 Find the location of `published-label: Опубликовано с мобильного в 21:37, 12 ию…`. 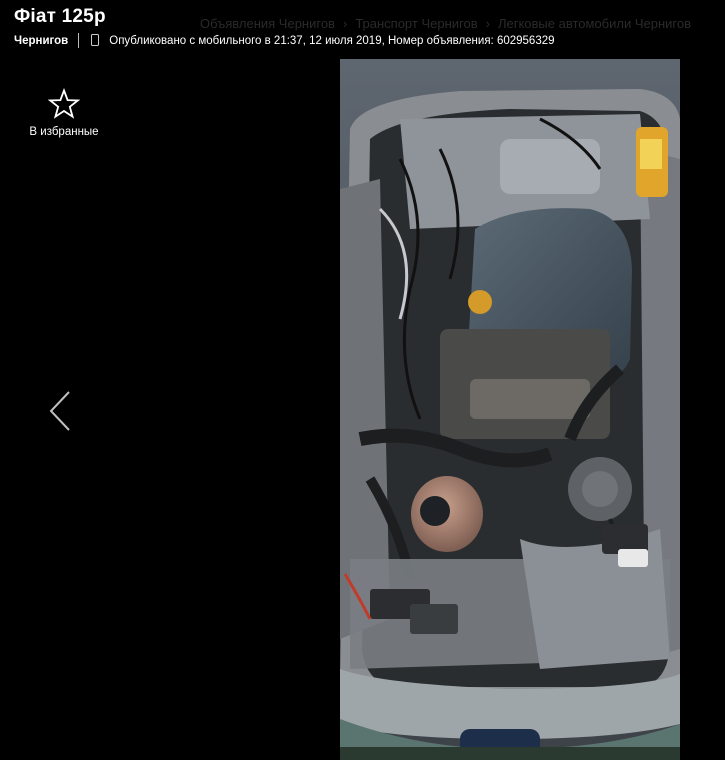

published-label: Опубликовано с мобильного в 21:37, 12 ию… is located at coordinates (247, 40).